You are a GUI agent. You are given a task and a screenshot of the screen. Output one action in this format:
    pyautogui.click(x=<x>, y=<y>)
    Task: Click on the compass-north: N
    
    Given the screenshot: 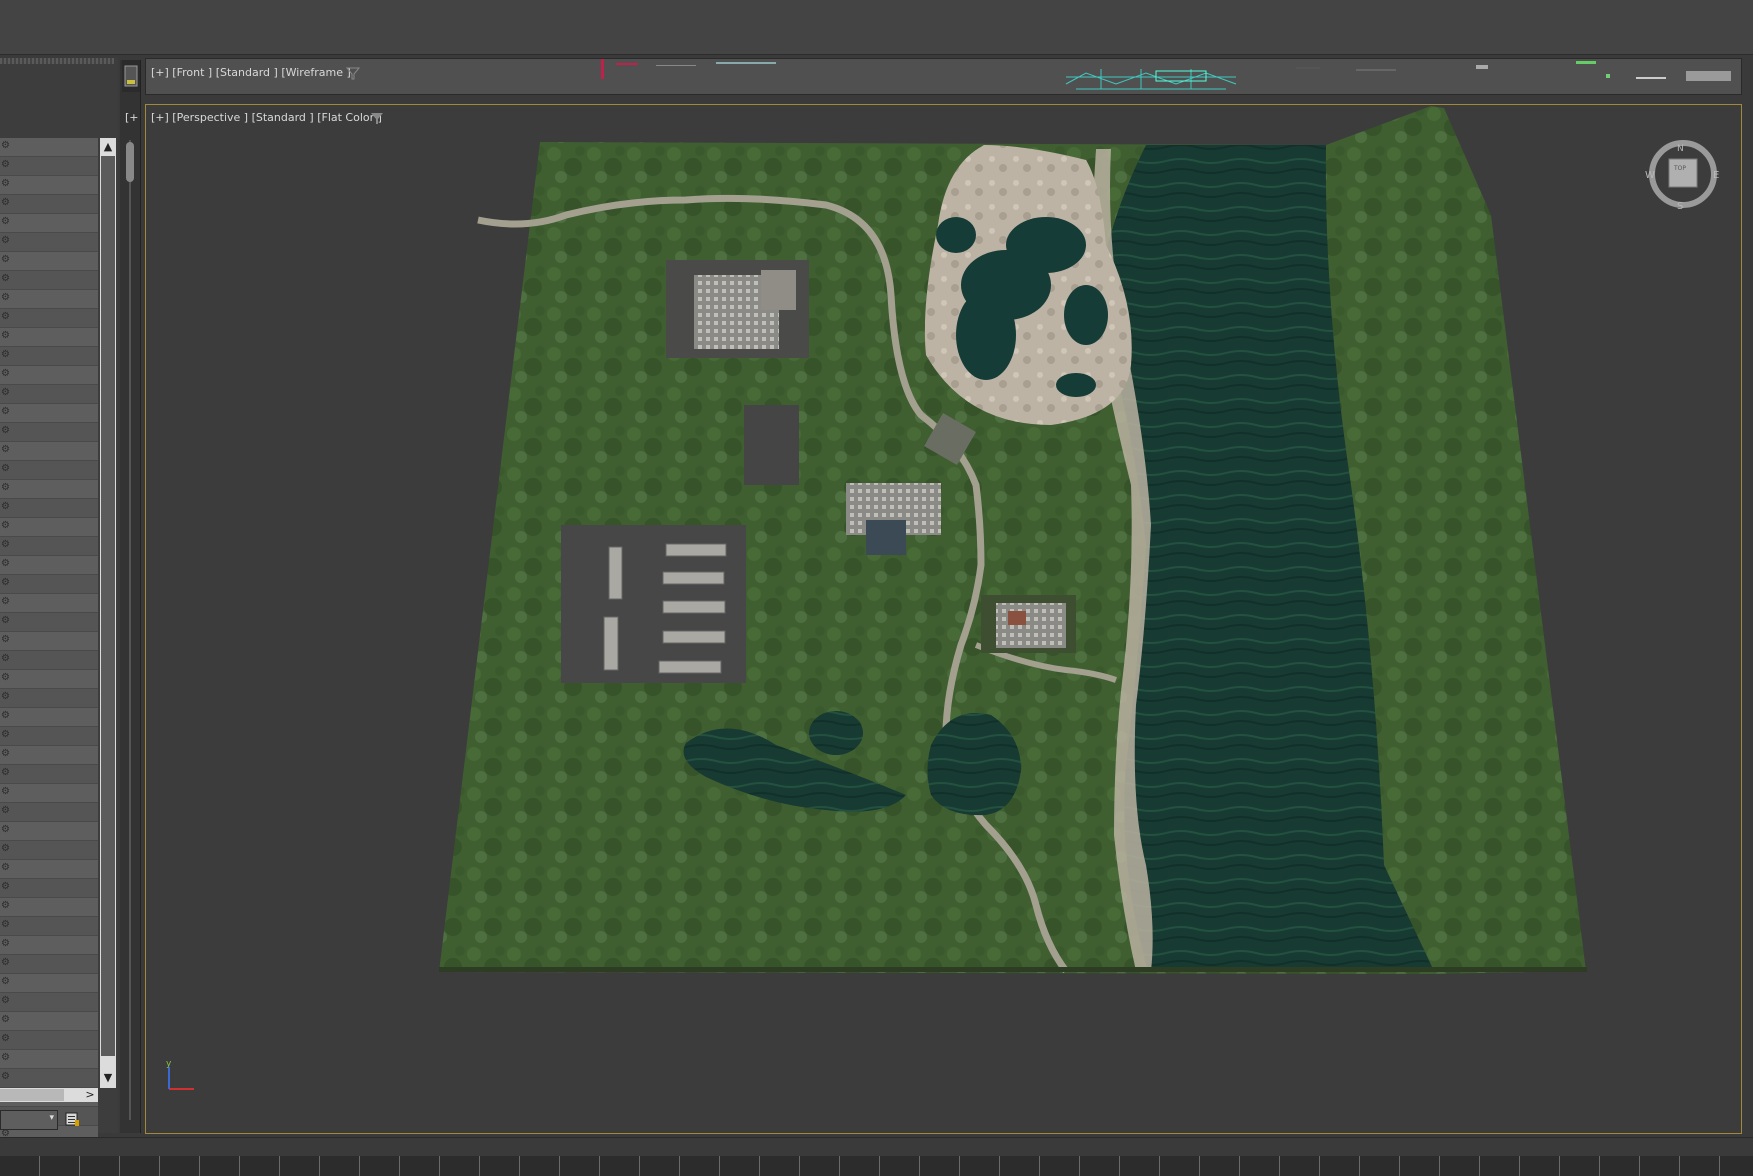 What is the action you would take?
    pyautogui.click(x=1680, y=149)
    